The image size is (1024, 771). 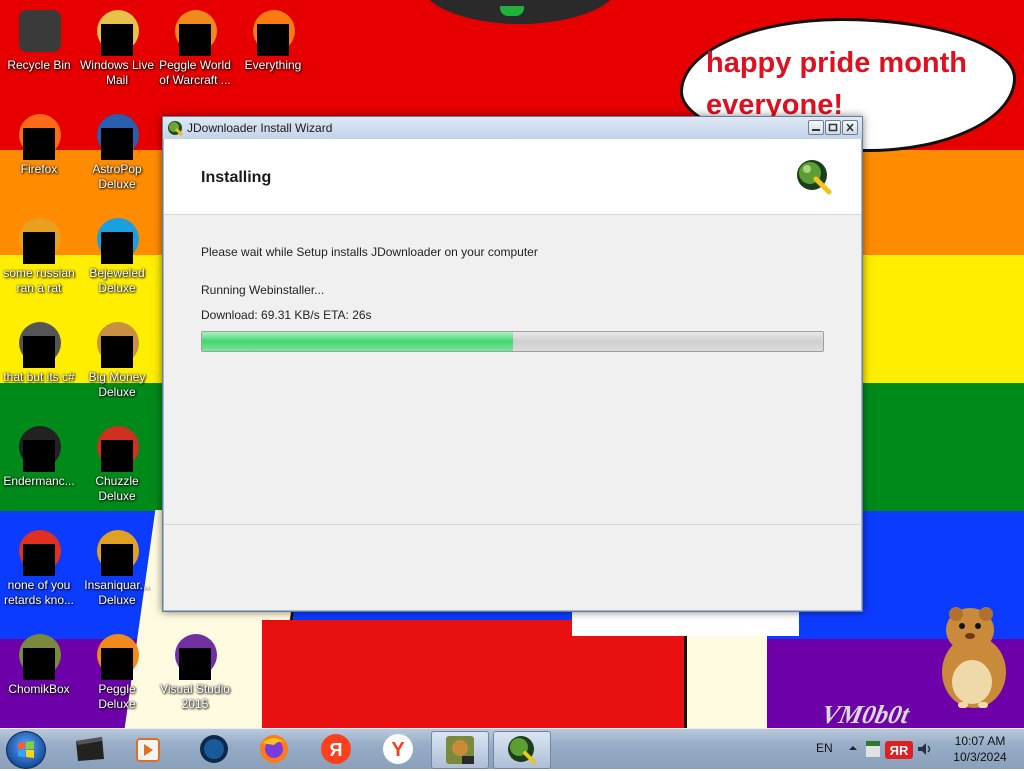 What do you see at coordinates (273, 32) in the screenshot?
I see `search-app-icon` at bounding box center [273, 32].